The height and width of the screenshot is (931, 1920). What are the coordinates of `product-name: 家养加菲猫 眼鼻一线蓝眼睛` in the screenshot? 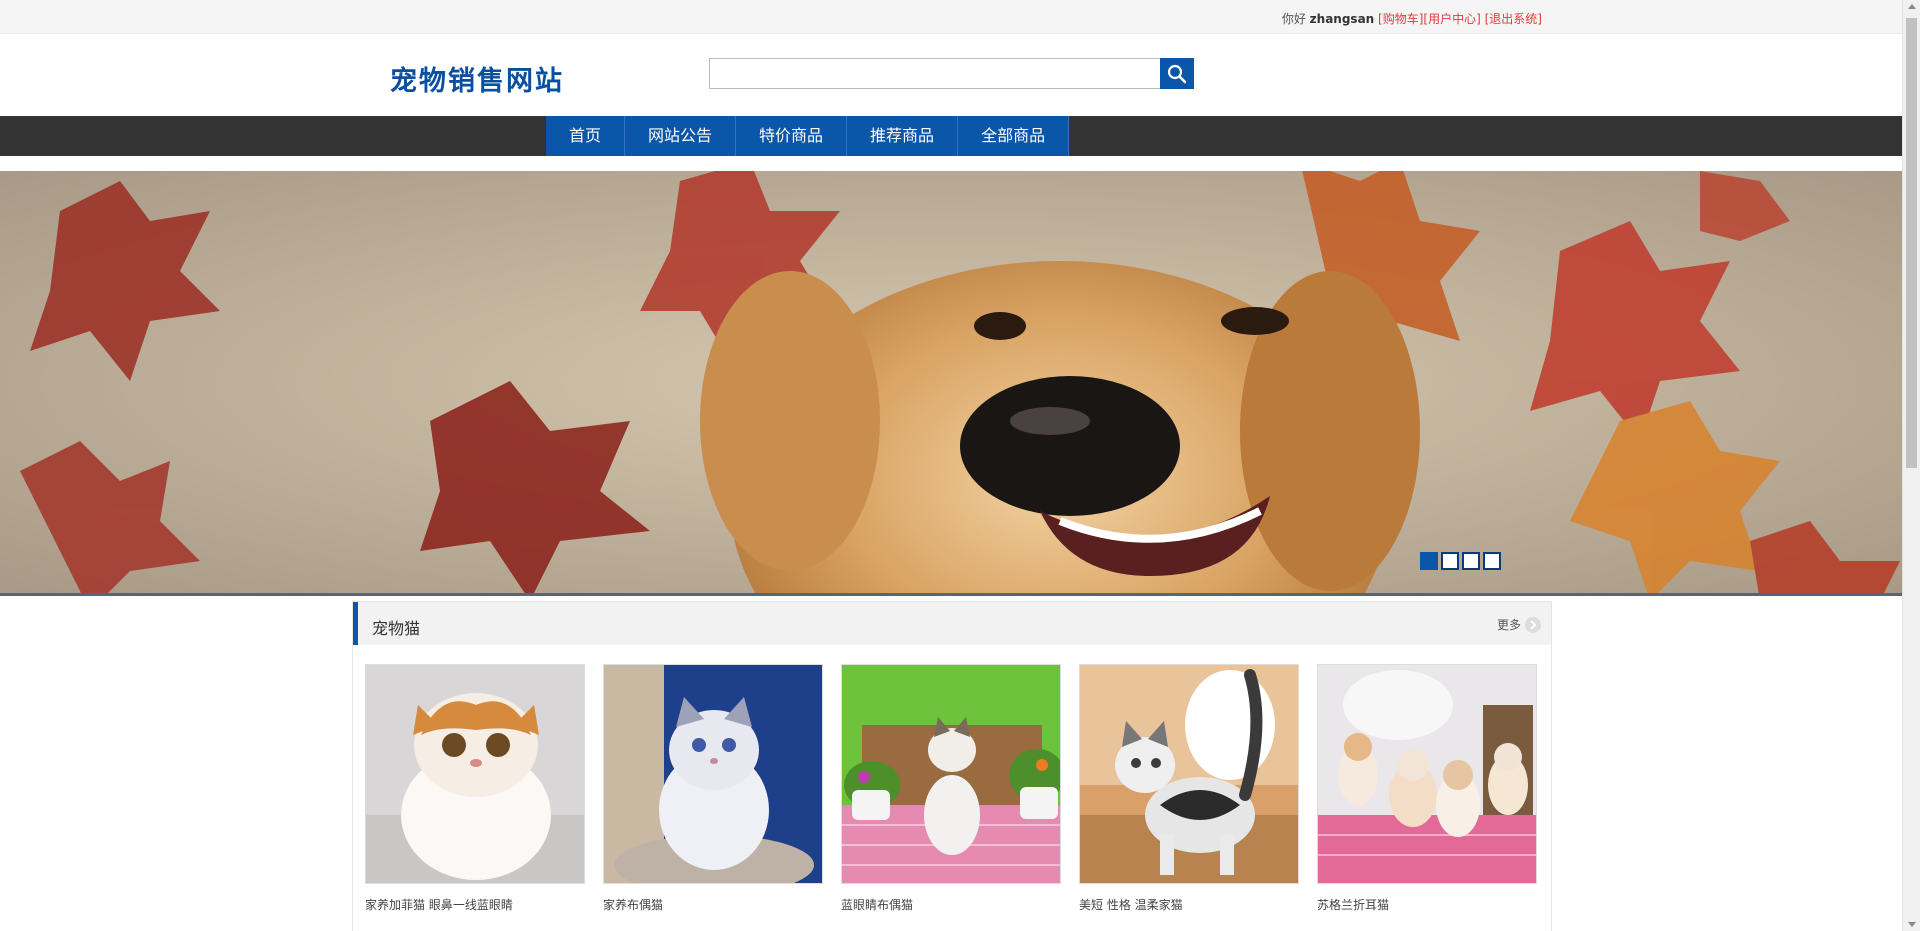 It's located at (475, 904).